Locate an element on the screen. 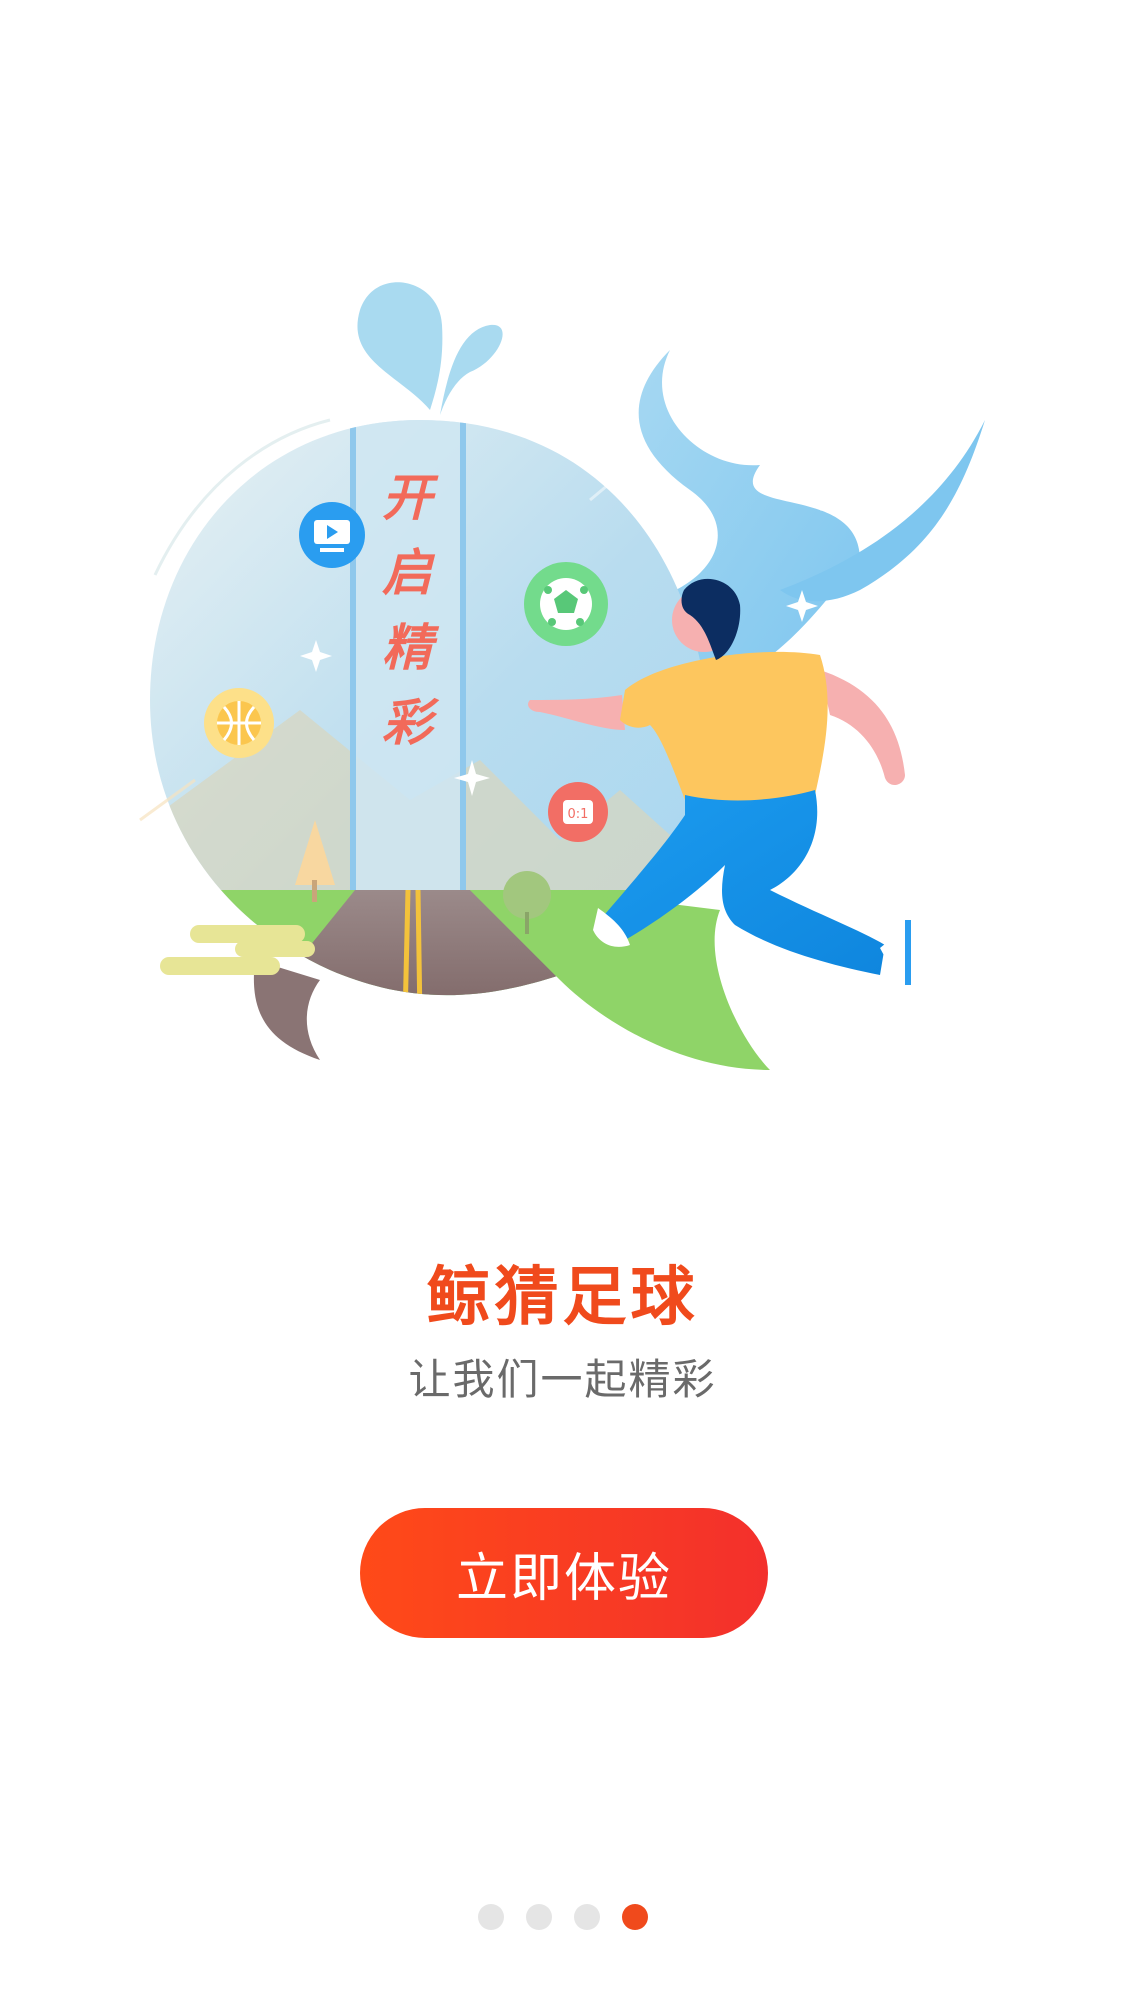  water-spout-left is located at coordinates (400, 346).